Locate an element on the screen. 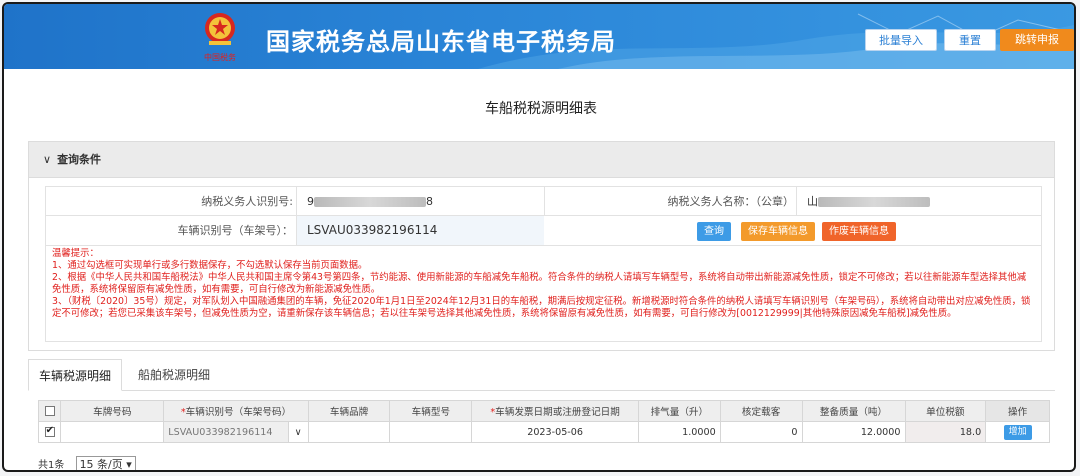  taxpayer-name-prefix: 山 is located at coordinates (812, 201).